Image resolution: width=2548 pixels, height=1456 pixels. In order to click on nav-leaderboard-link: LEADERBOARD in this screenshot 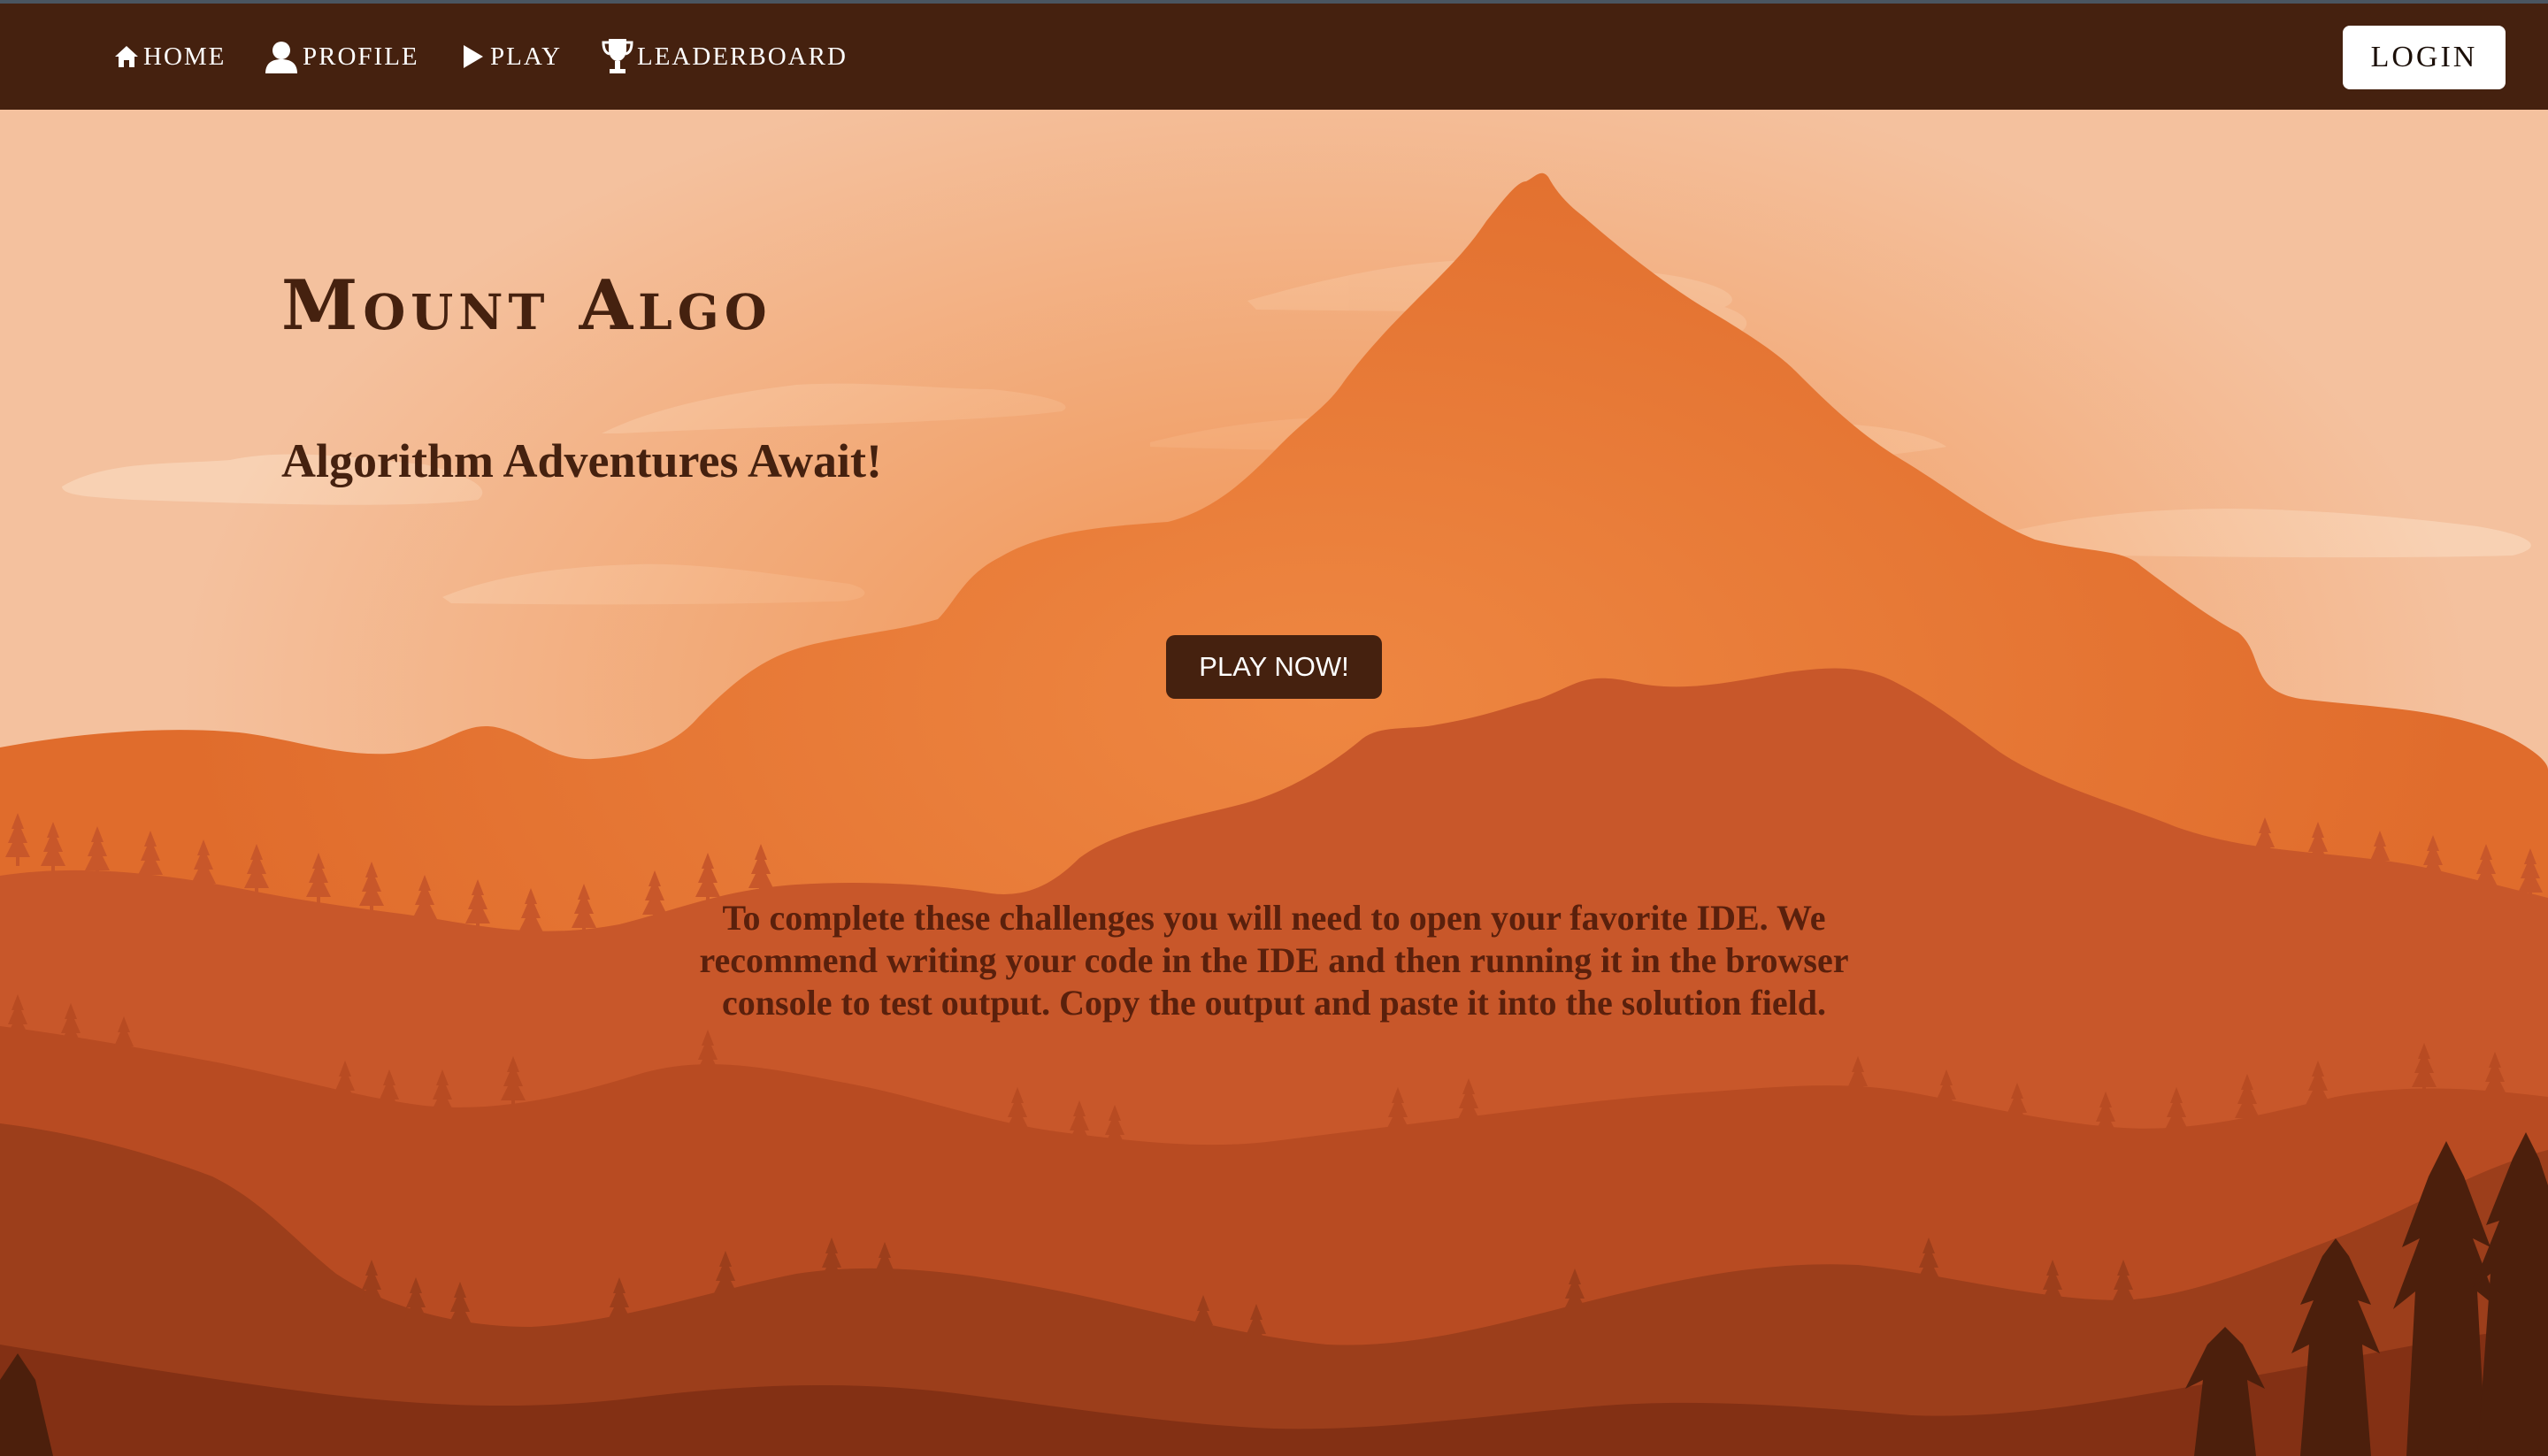, I will do `click(725, 57)`.